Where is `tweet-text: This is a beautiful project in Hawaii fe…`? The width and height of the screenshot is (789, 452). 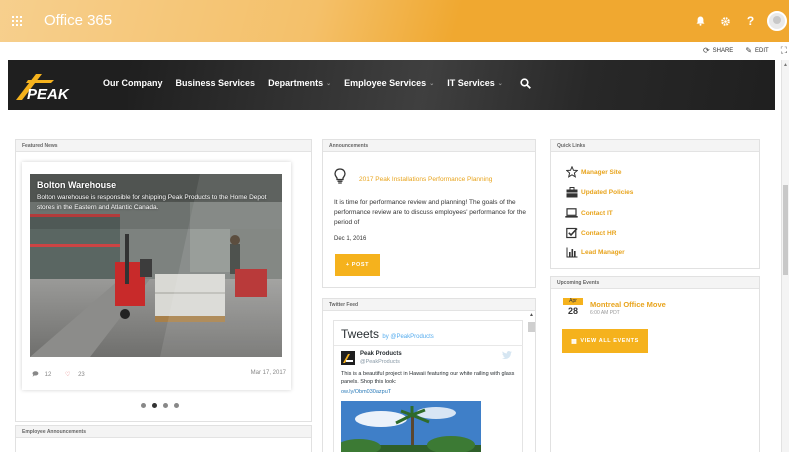 tweet-text: This is a beautiful project in Hawaii fe… is located at coordinates (428, 378).